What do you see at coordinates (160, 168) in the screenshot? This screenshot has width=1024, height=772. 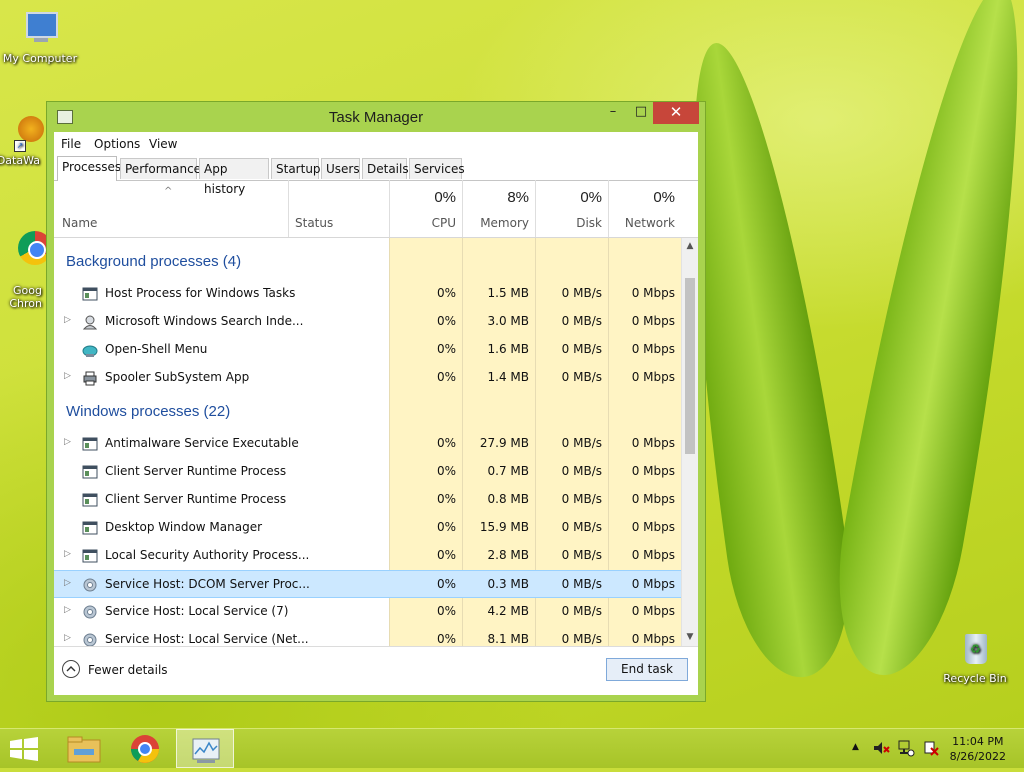 I see `tab-performance: Performance` at bounding box center [160, 168].